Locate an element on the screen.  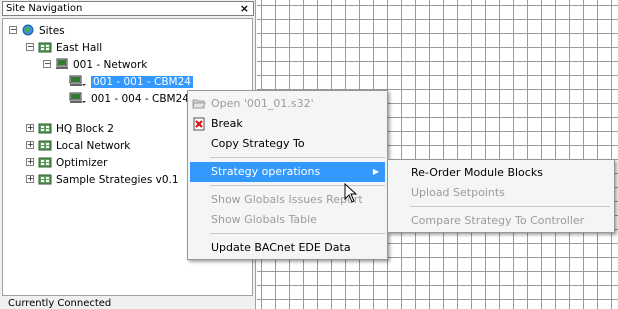
tree-item-local-network: + Local Network is located at coordinates (78, 146).